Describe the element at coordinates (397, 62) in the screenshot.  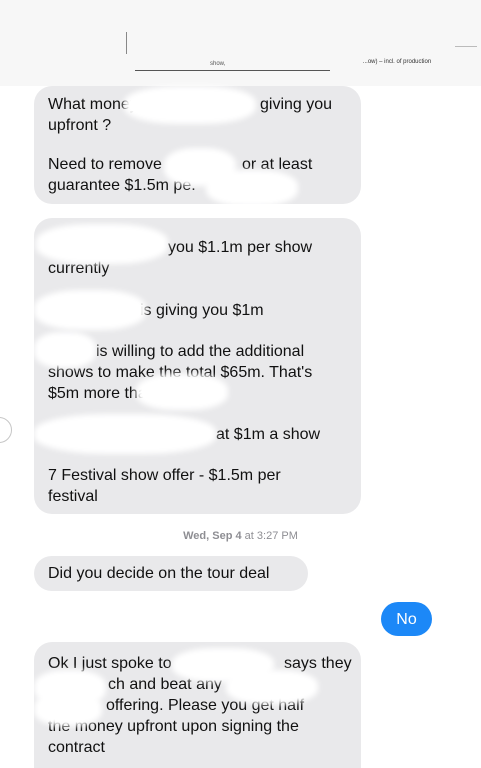
I see `document-fragment-production: ...ow) – incl. of production` at that location.